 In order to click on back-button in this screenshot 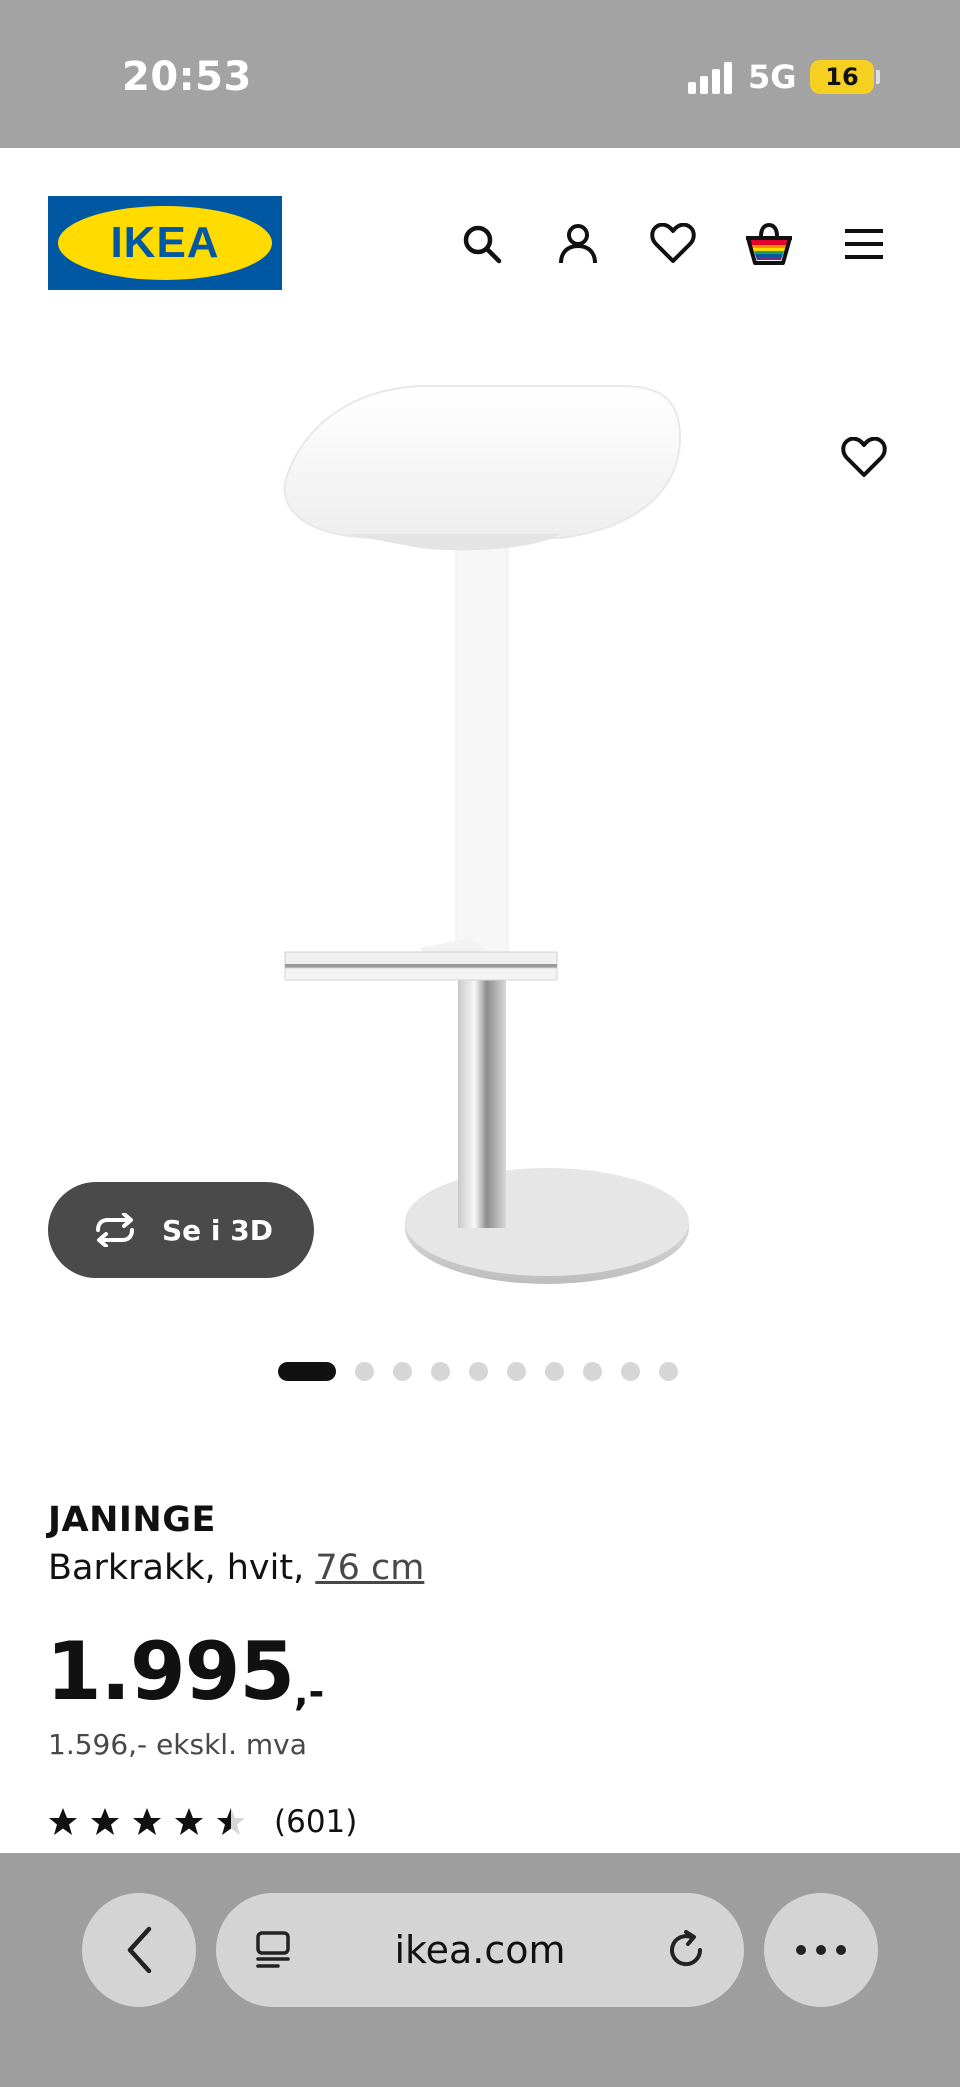, I will do `click(139, 1950)`.